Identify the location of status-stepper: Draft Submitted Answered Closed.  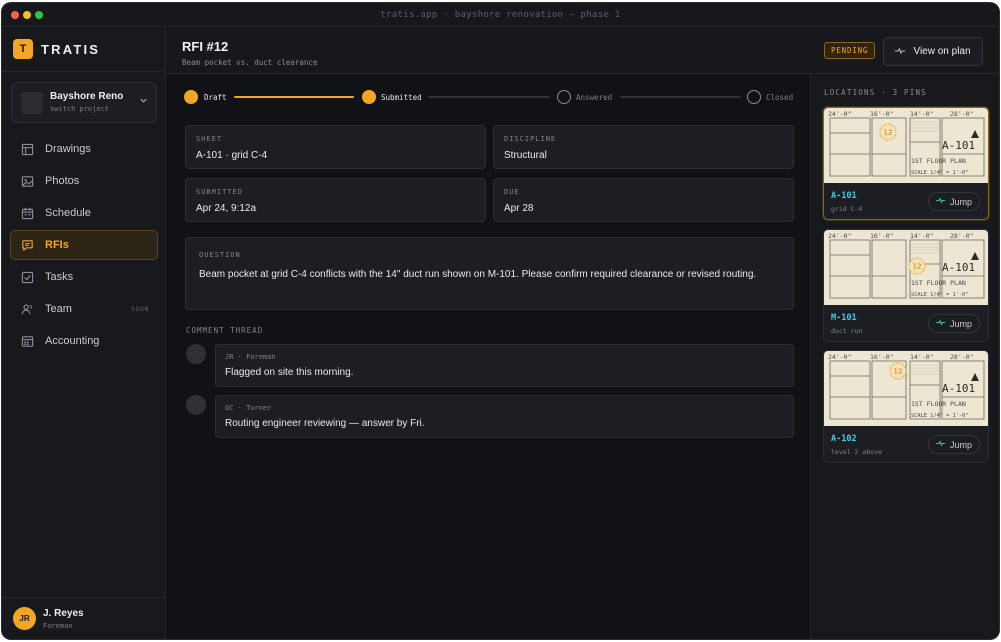
(489, 97).